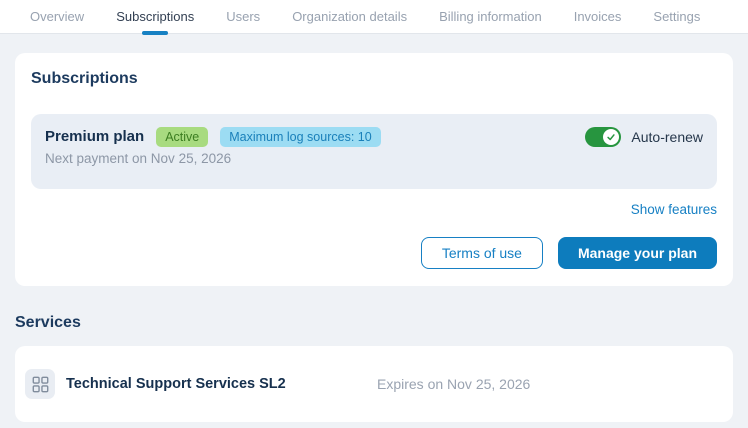 This screenshot has height=428, width=748. What do you see at coordinates (40, 384) in the screenshot?
I see `grid-icon` at bounding box center [40, 384].